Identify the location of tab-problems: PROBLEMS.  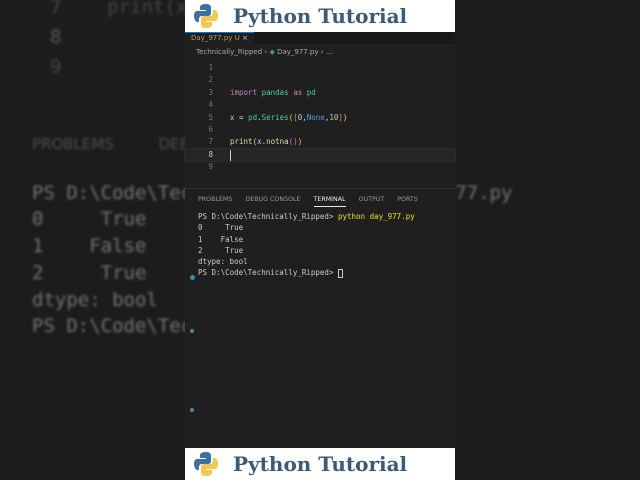
(215, 201).